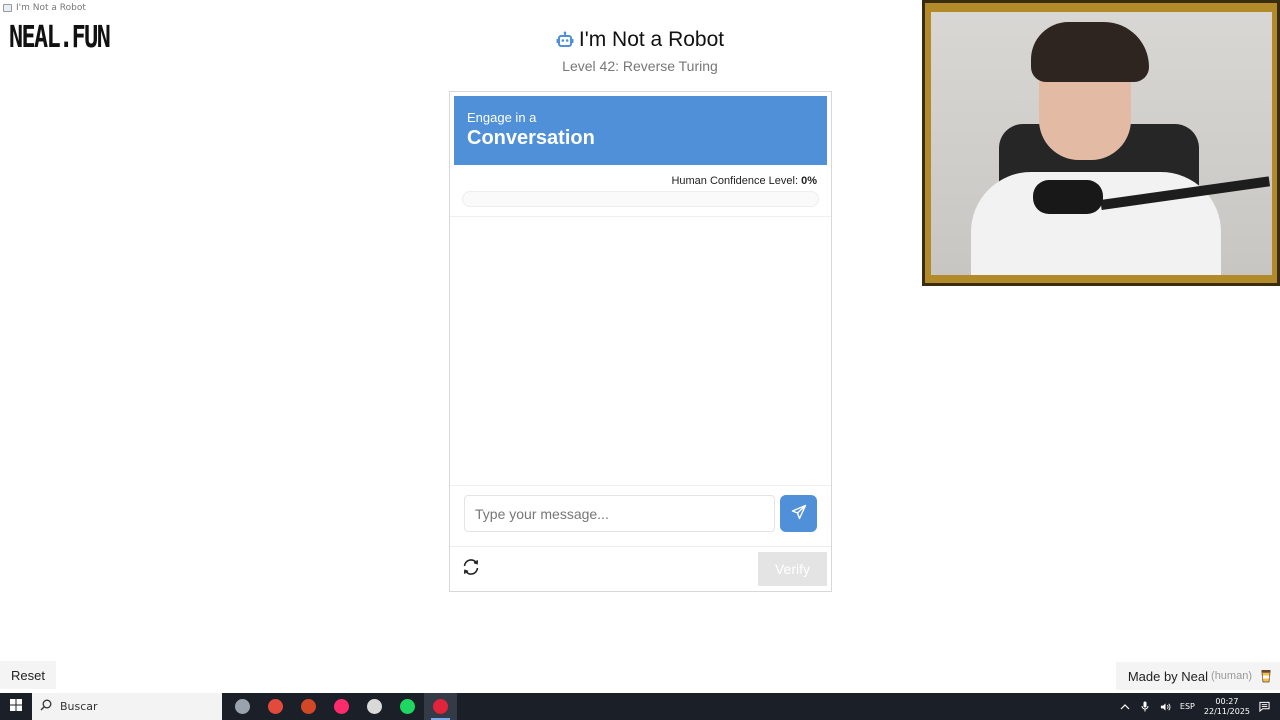  I want to click on level-header: I'm Not a Robot Level 42: Reverse Turing, so click(640, 51).